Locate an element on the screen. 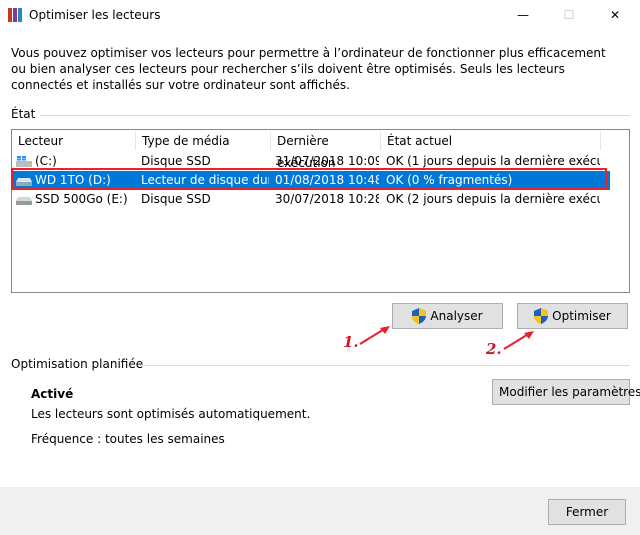 This screenshot has height=535, width=640. close-window-button: ✕ is located at coordinates (615, 15).